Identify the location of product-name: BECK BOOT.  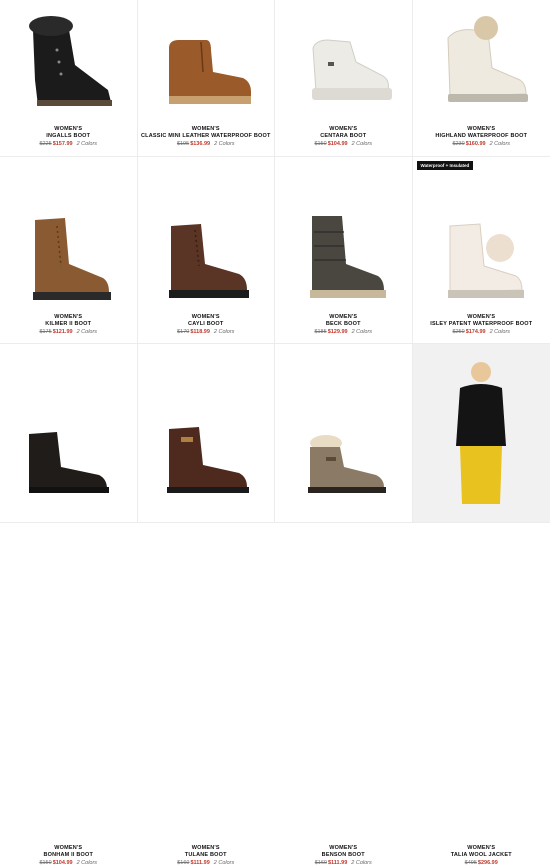
(343, 324).